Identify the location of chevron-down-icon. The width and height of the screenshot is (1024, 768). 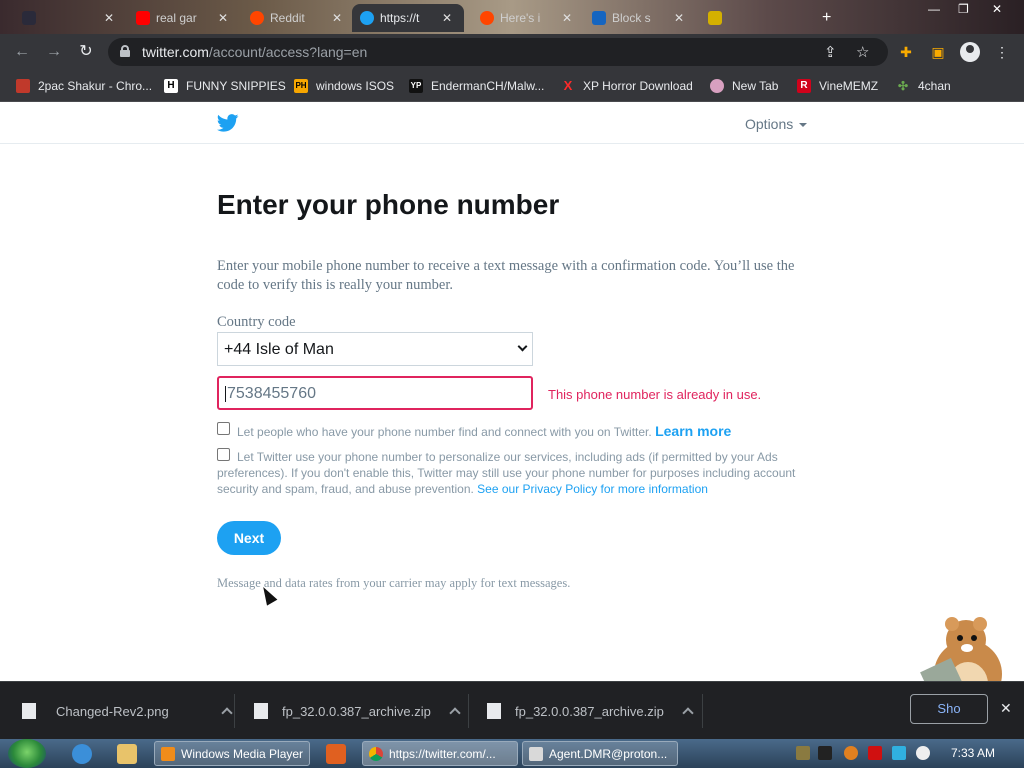
(522, 346).